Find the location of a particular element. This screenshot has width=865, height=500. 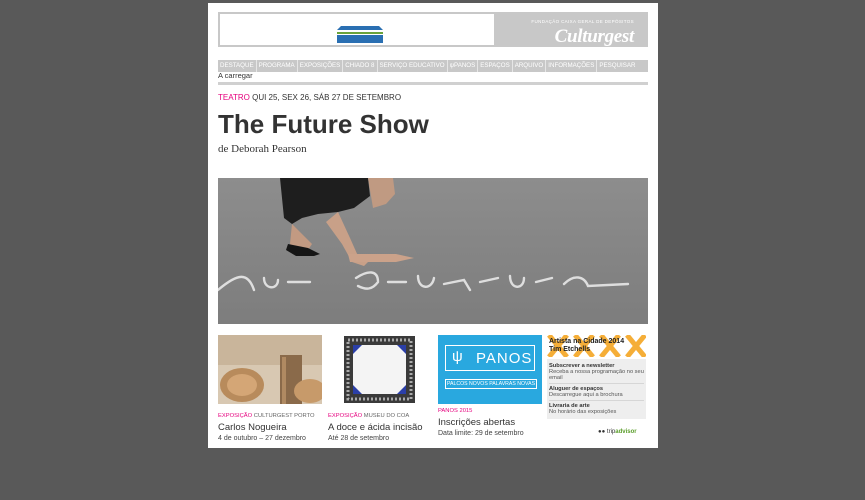

event-category: TEATRO is located at coordinates (234, 97).